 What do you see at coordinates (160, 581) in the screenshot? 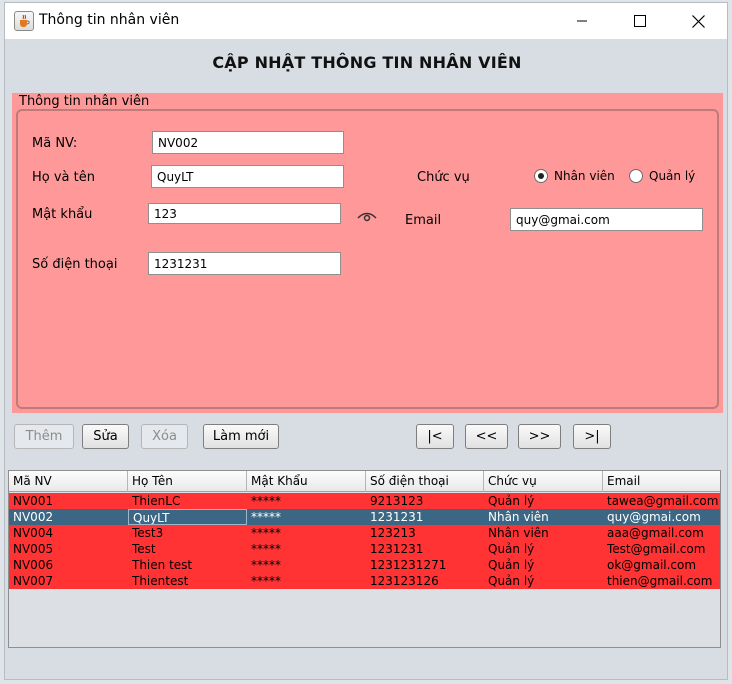
I see `table-cell: Thientest` at bounding box center [160, 581].